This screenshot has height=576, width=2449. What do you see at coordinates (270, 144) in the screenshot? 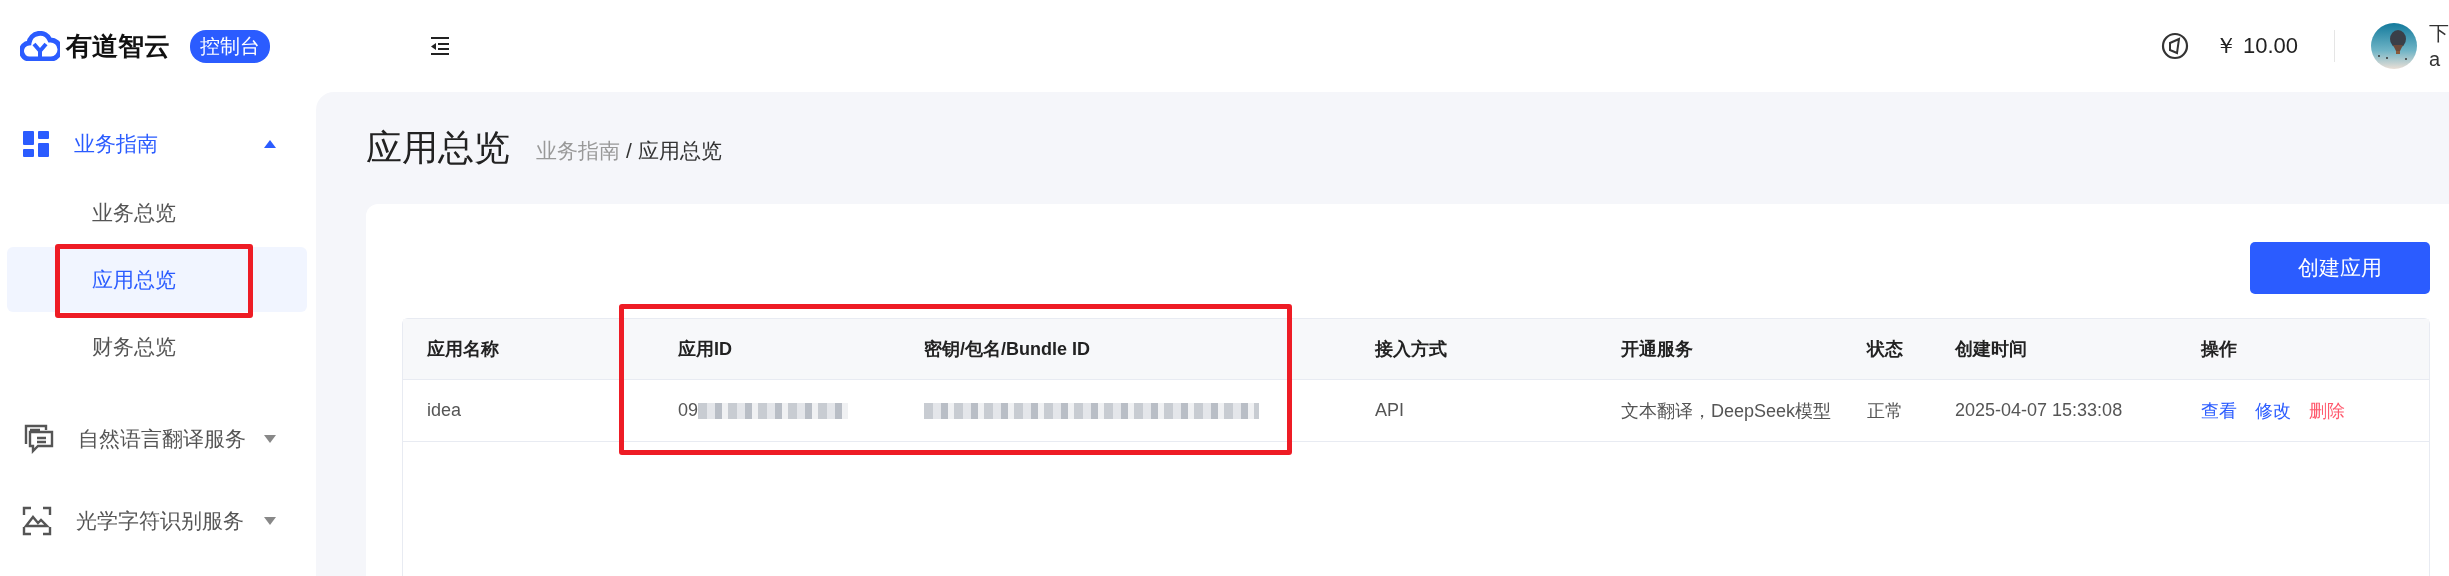
I see `caret-up-icon` at bounding box center [270, 144].